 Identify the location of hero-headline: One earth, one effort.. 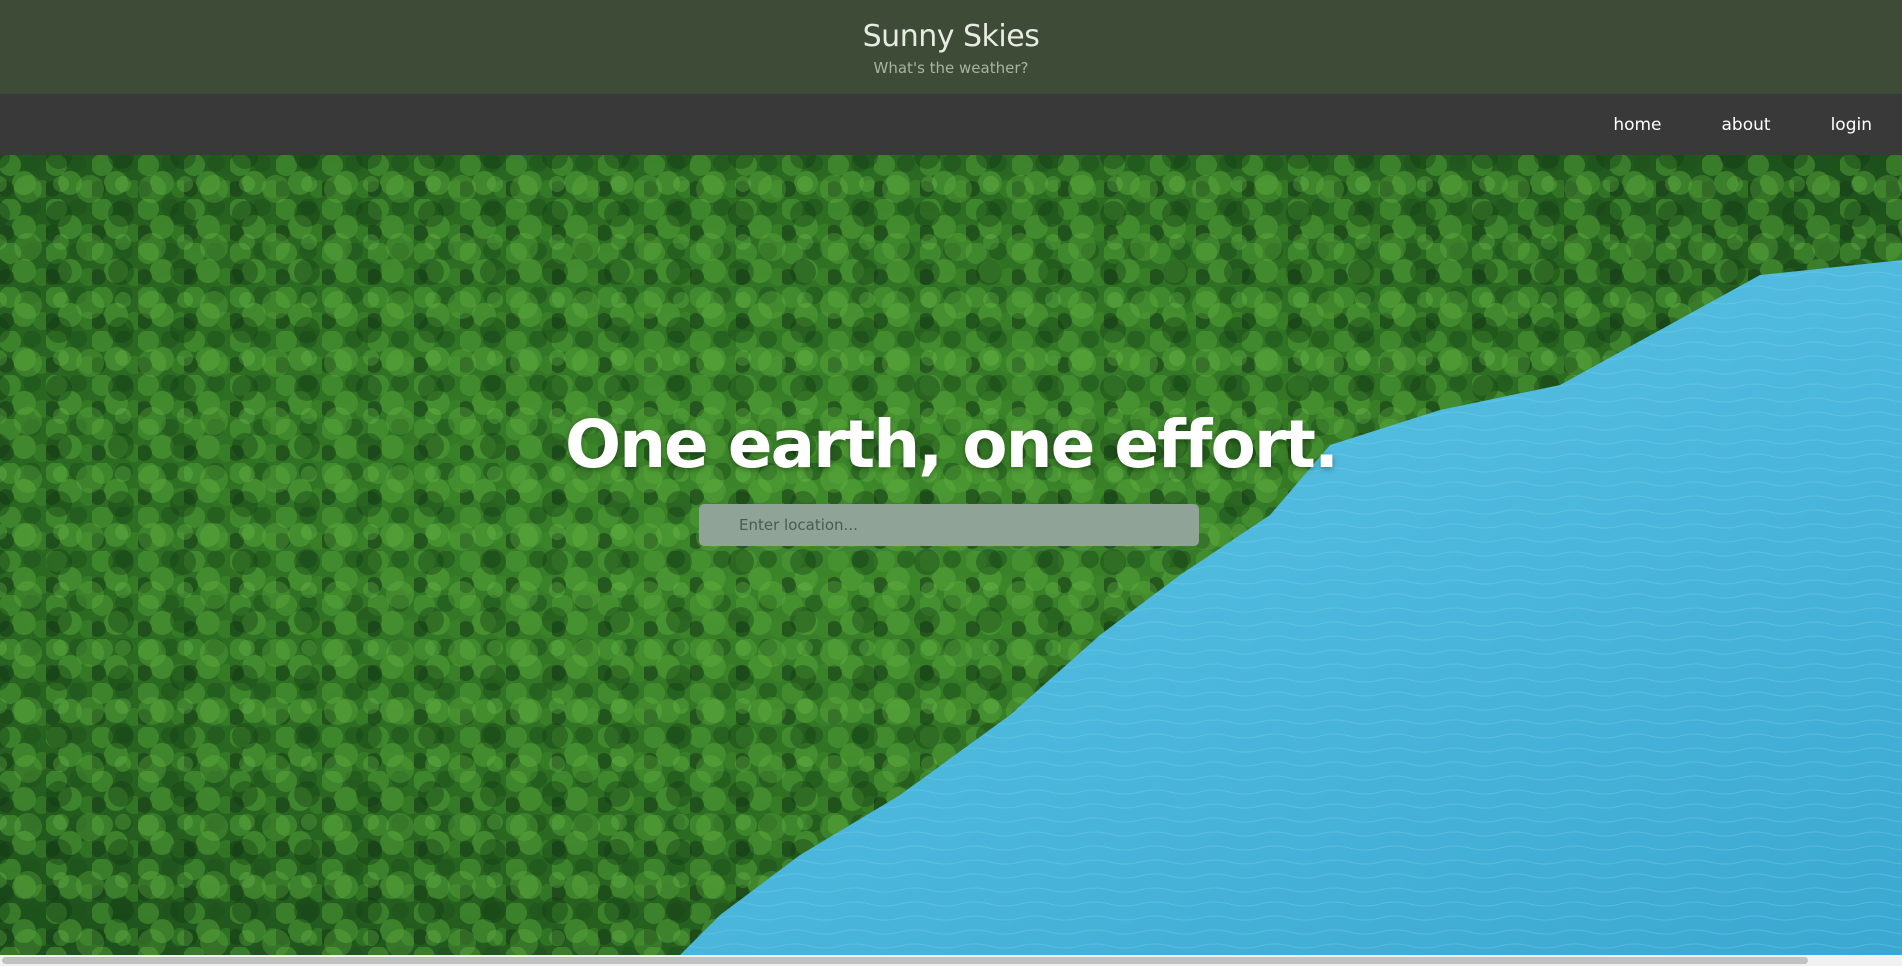
(951, 445).